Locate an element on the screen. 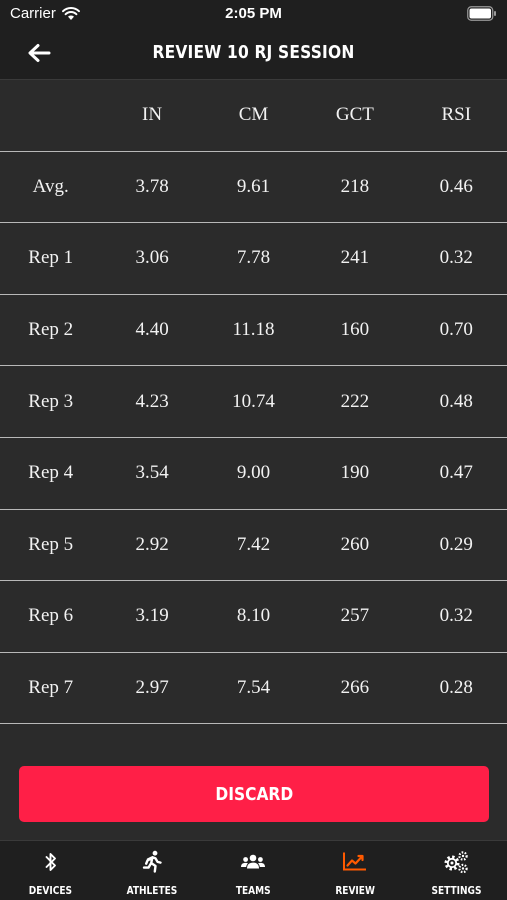 This screenshot has width=507, height=900. gct-value: 241 is located at coordinates (355, 258).